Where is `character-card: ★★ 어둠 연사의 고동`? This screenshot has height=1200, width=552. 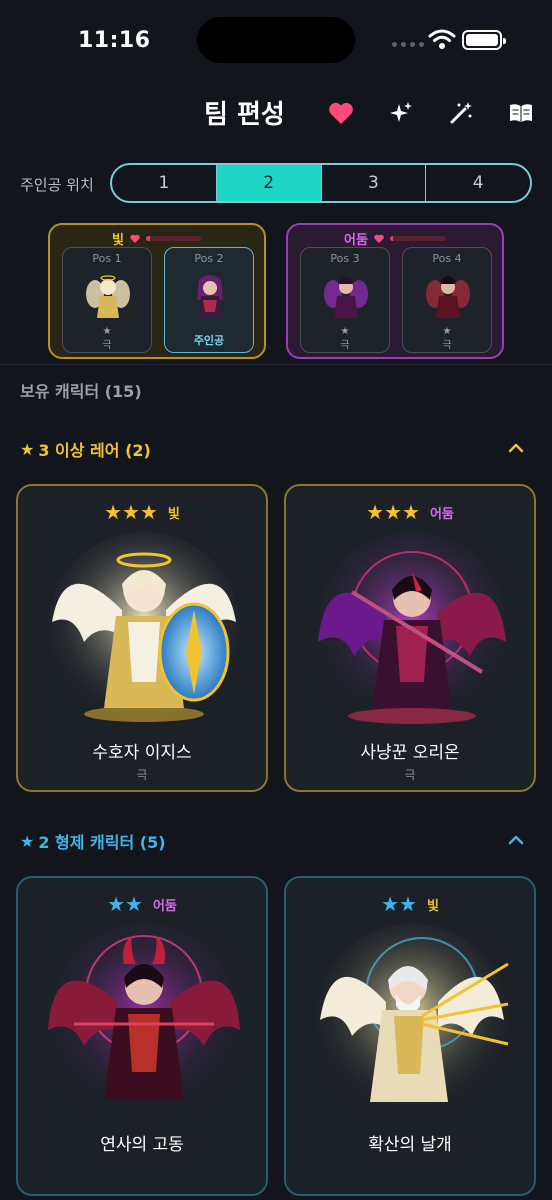 character-card: ★★ 어둠 연사의 고동 is located at coordinates (142, 1036).